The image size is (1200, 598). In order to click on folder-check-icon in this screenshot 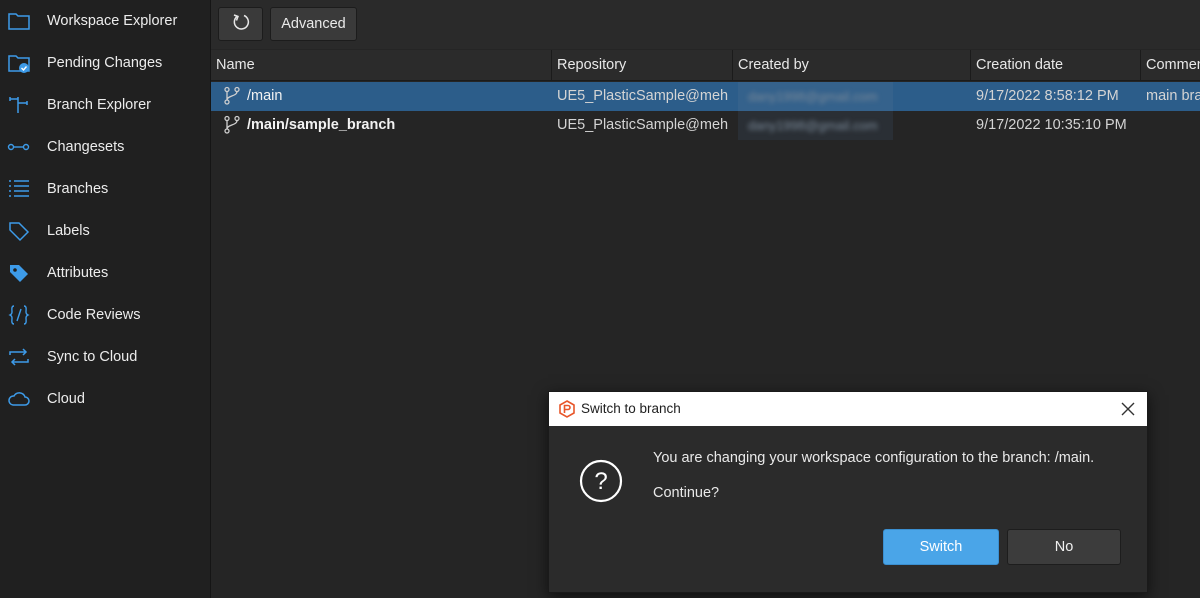, I will do `click(19, 63)`.